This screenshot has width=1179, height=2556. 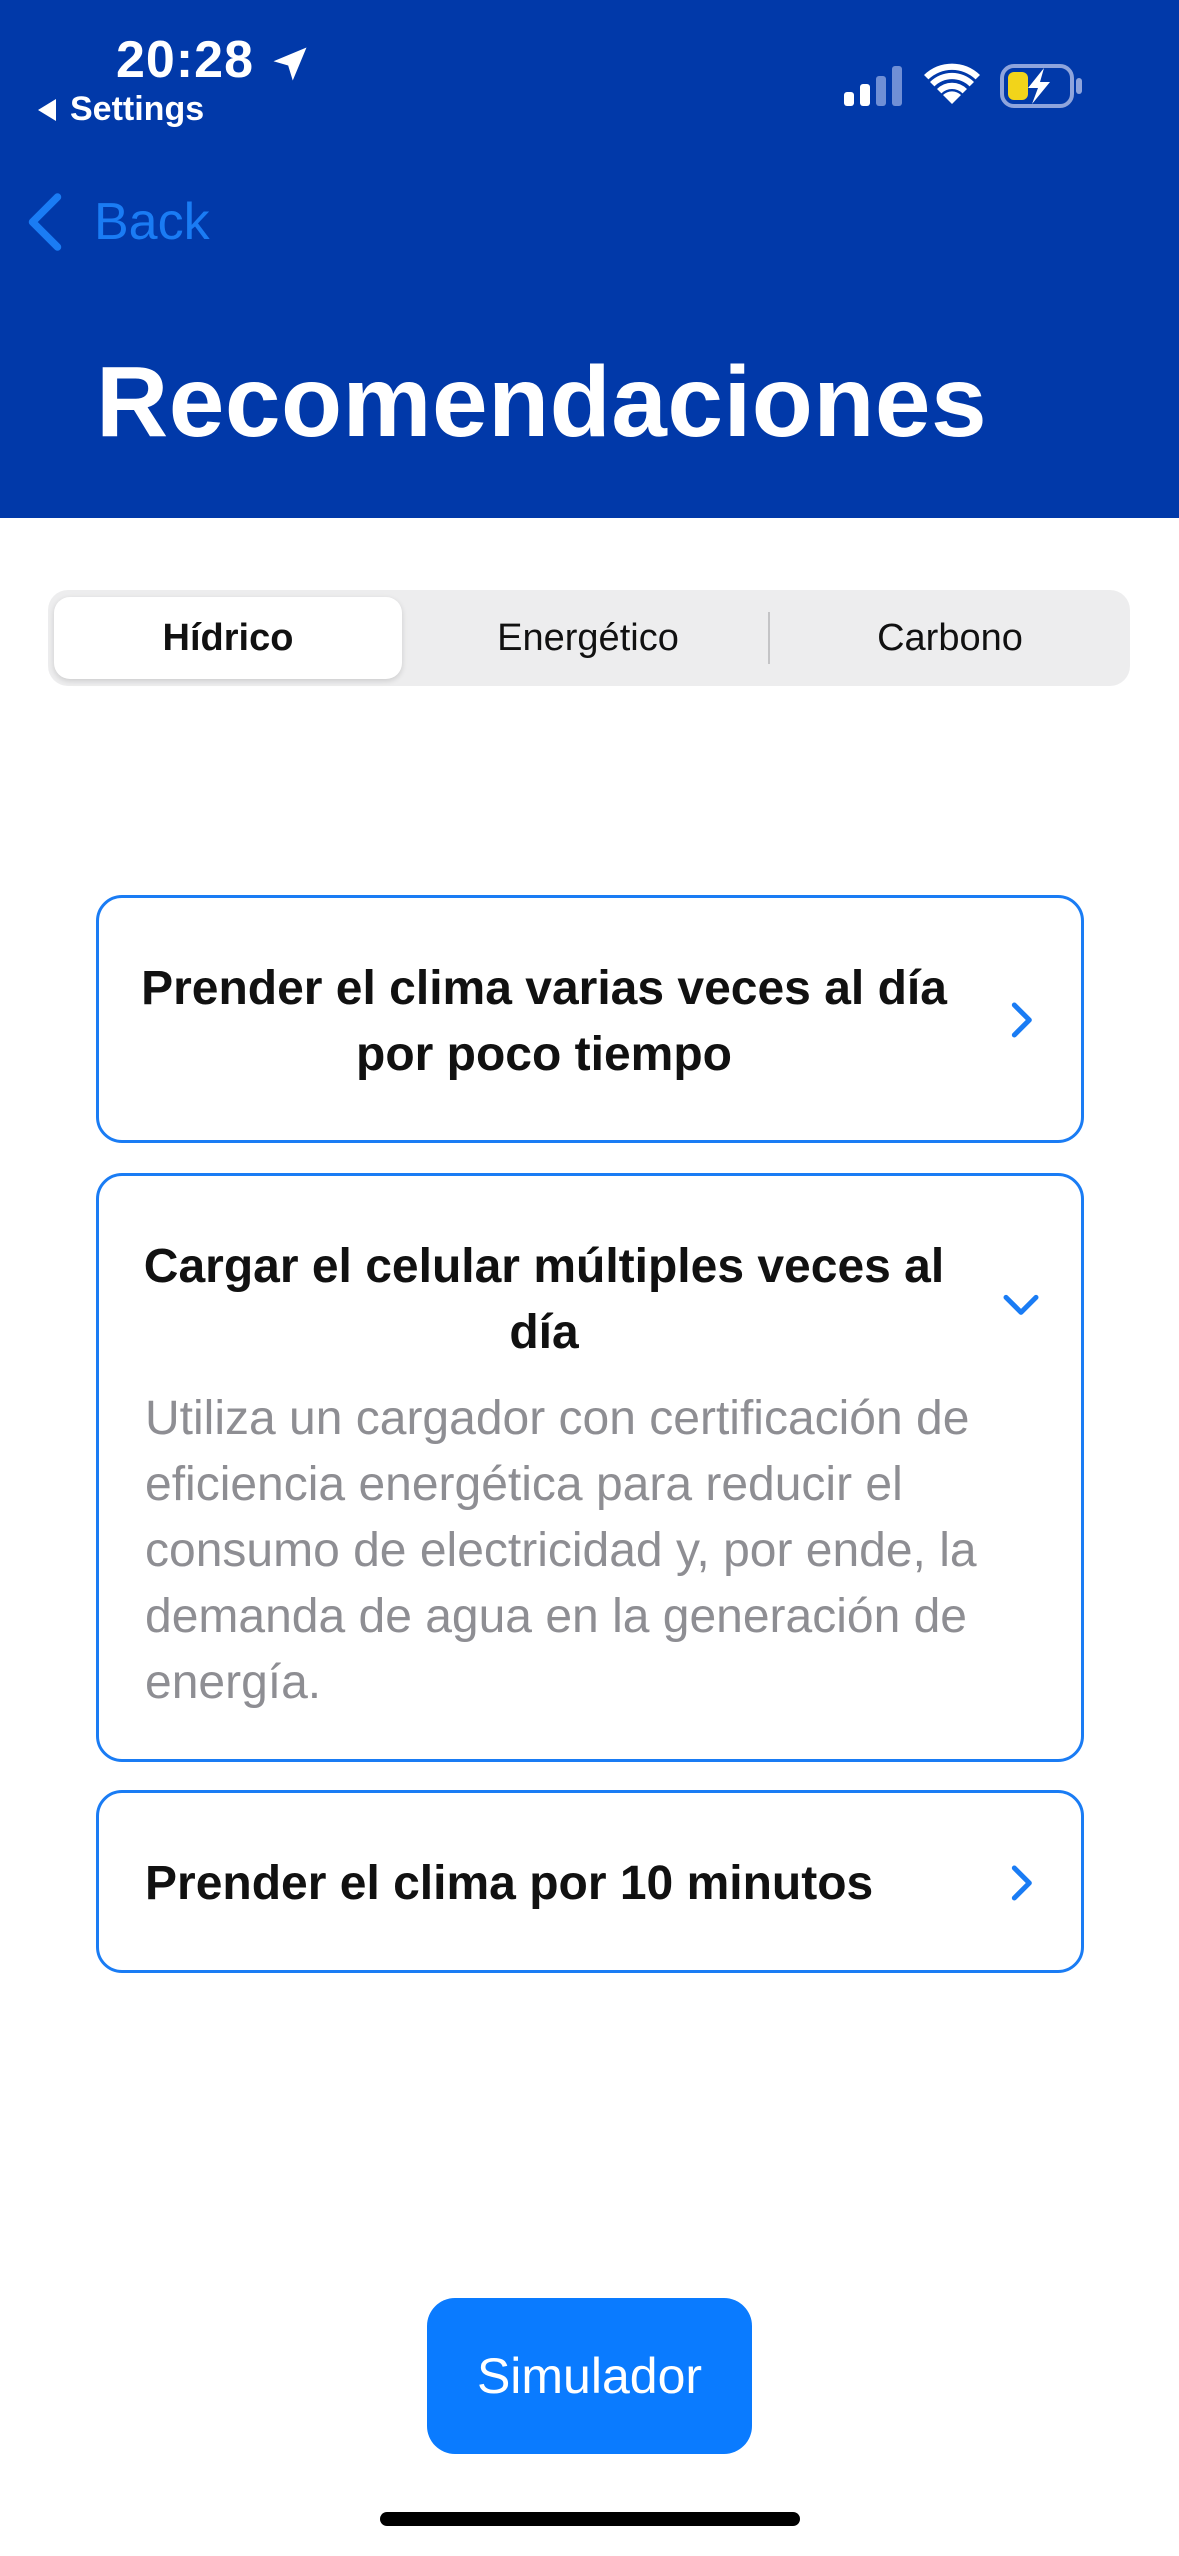 I want to click on recommendation-card: Prender el clima por 10 minutos, so click(x=590, y=1881).